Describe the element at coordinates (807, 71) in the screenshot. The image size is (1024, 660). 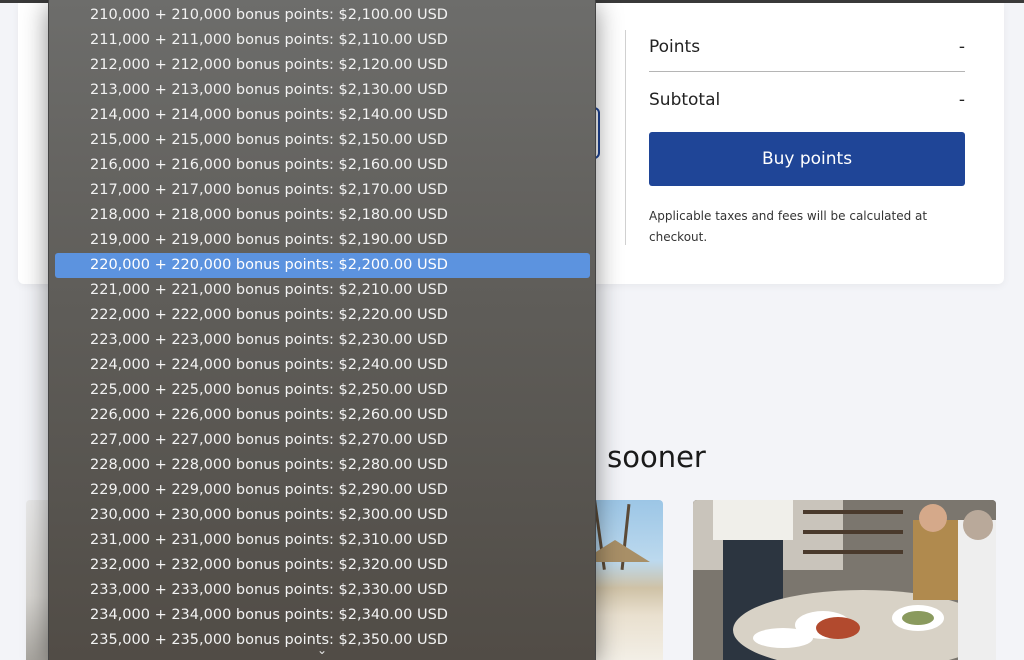
I see `summary-separator` at that location.